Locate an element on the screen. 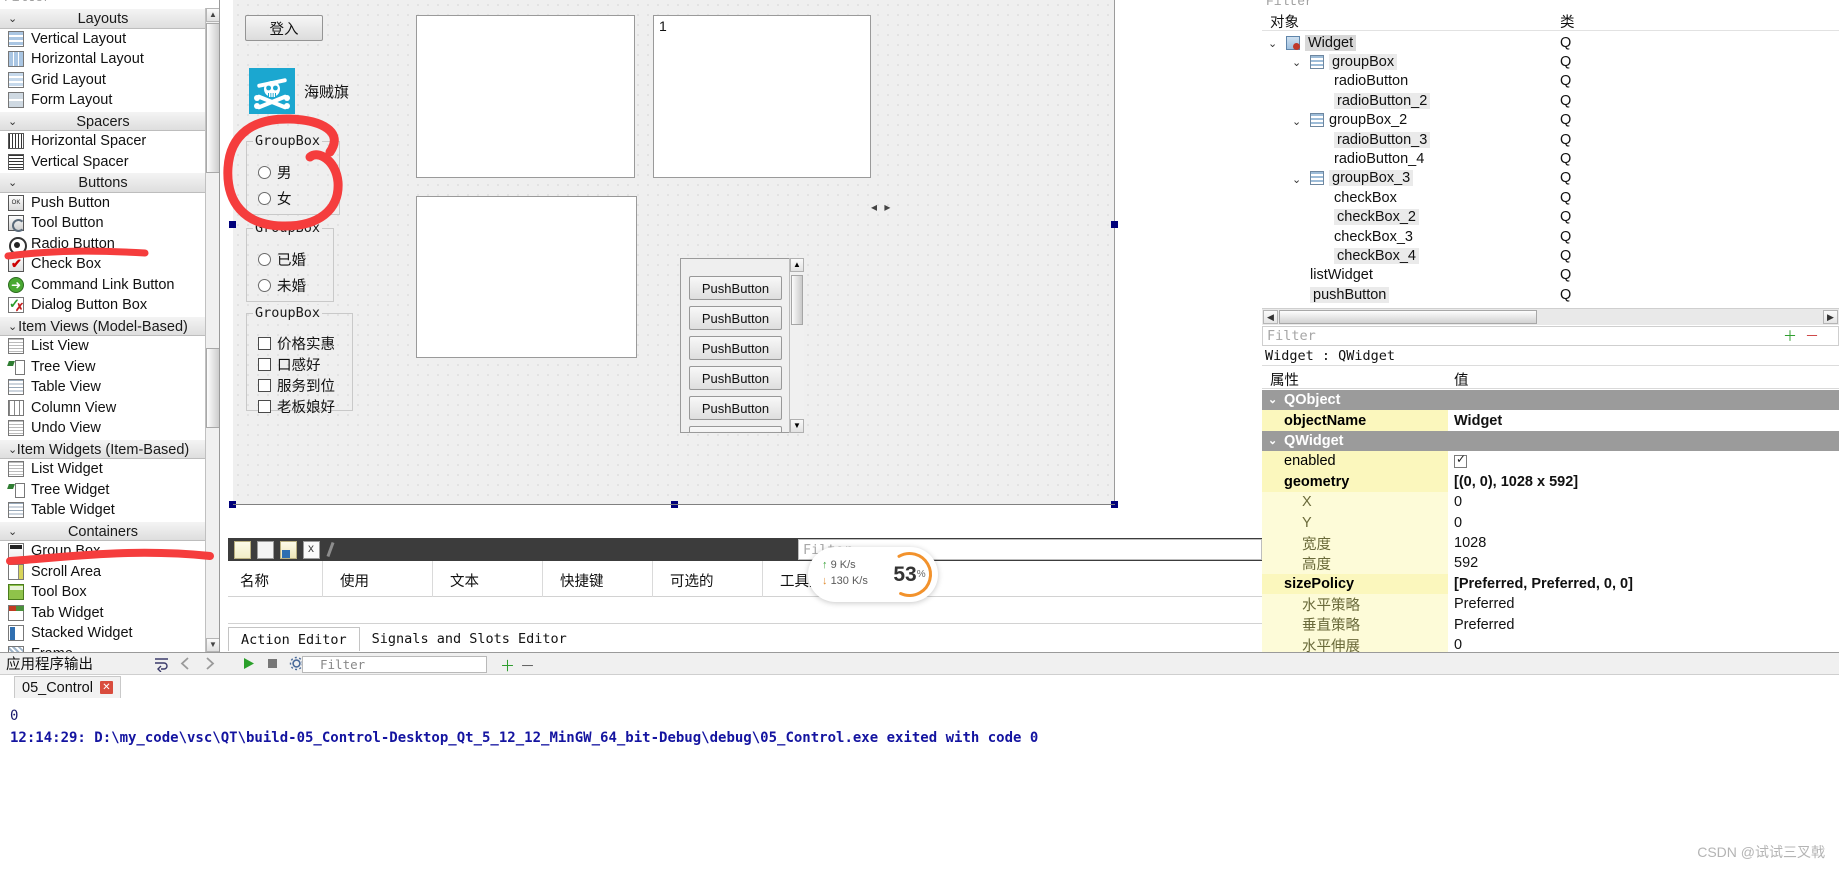 The height and width of the screenshot is (870, 1839). output-filter-input: Filter is located at coordinates (394, 664).